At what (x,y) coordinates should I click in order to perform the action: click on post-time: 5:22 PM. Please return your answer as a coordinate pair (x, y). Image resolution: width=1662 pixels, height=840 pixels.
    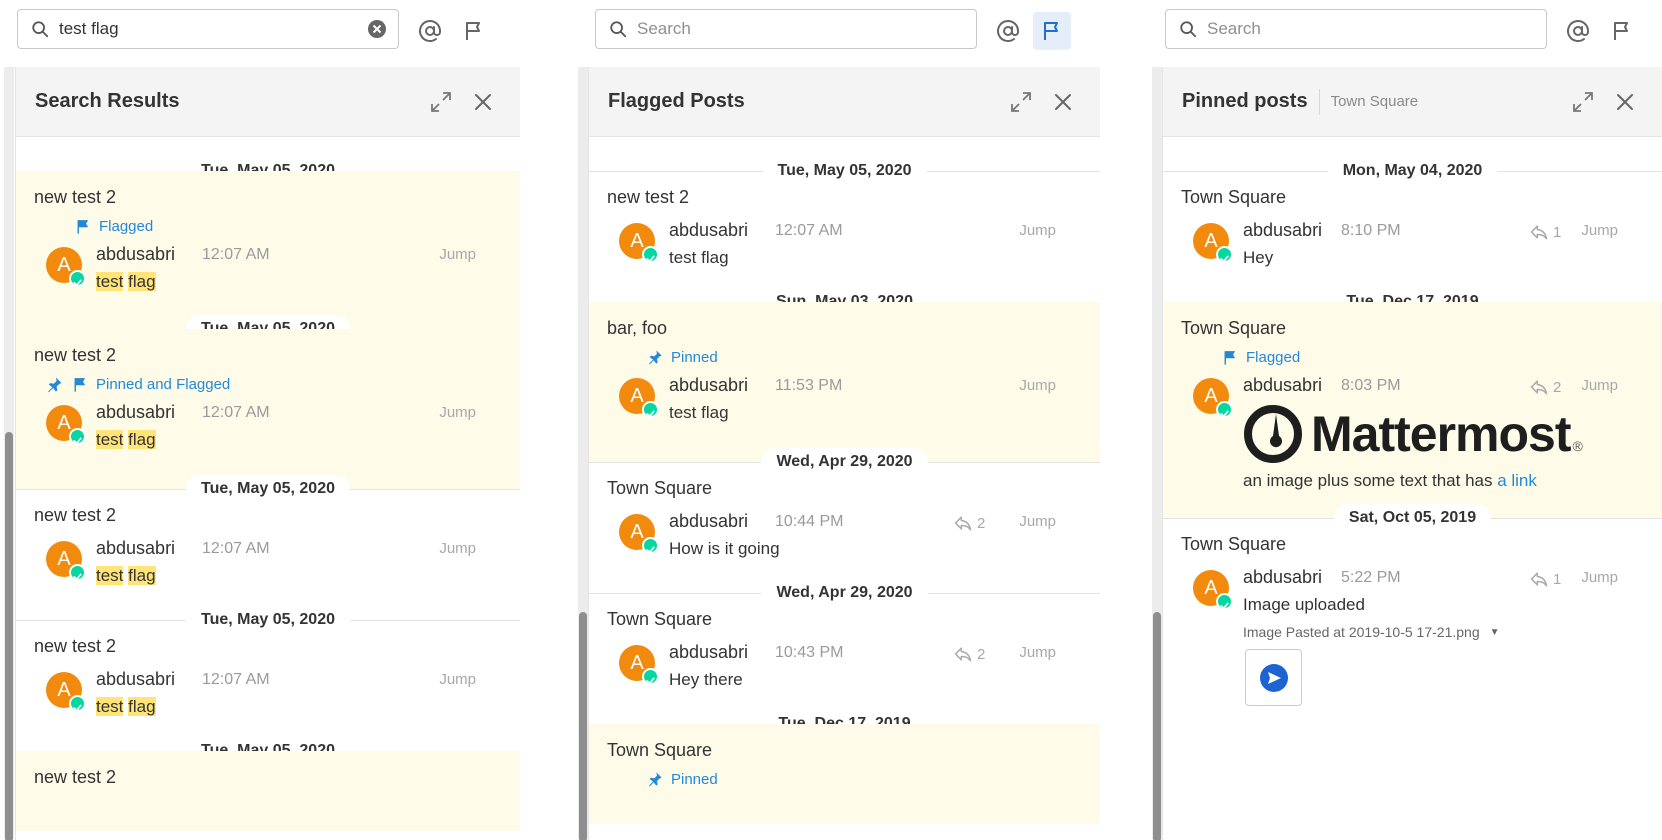
    Looking at the image, I should click on (1371, 578).